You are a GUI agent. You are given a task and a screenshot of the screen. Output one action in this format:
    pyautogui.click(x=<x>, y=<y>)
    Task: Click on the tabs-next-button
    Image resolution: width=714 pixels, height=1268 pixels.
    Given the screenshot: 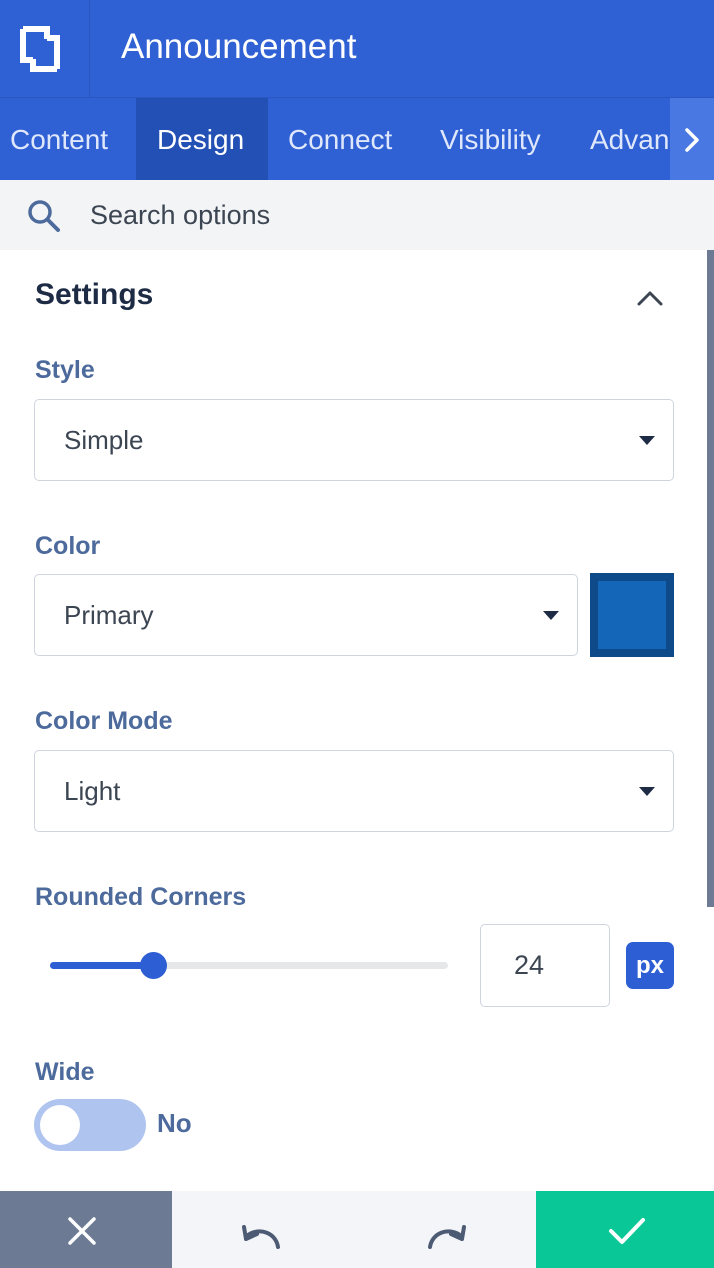 What is the action you would take?
    pyautogui.click(x=692, y=139)
    